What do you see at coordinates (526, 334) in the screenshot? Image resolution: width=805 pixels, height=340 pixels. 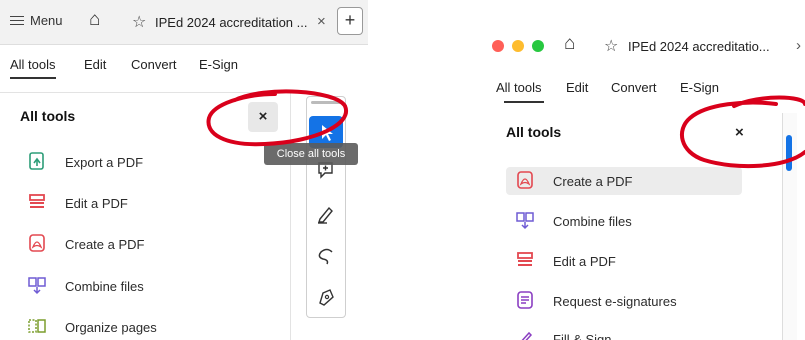 I see `fill-sign-icon` at bounding box center [526, 334].